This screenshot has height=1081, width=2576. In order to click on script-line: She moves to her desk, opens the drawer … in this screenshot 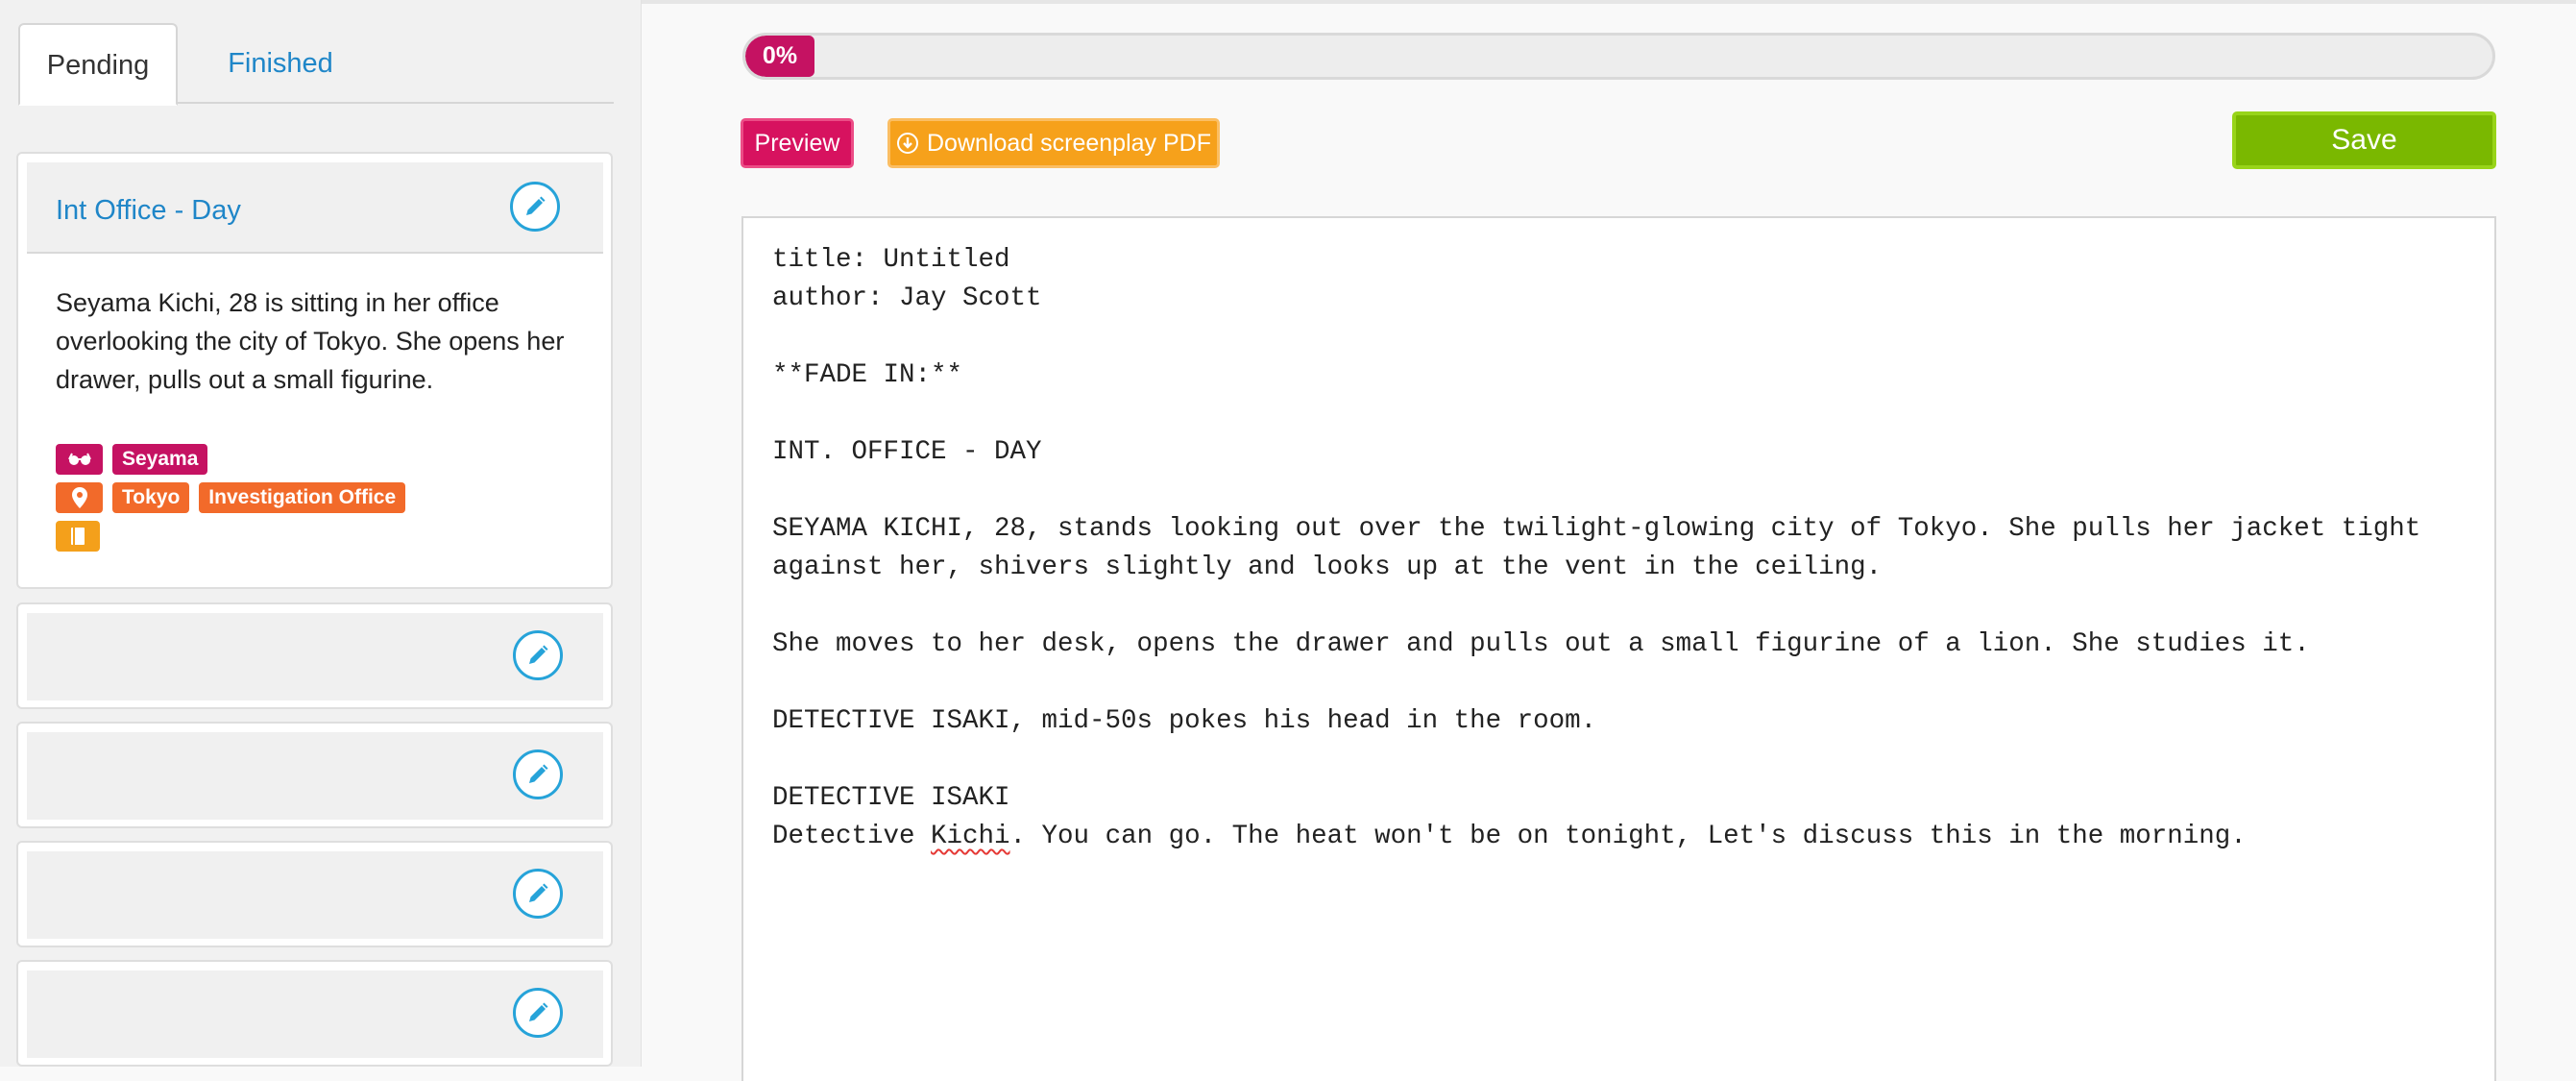, I will do `click(1541, 644)`.